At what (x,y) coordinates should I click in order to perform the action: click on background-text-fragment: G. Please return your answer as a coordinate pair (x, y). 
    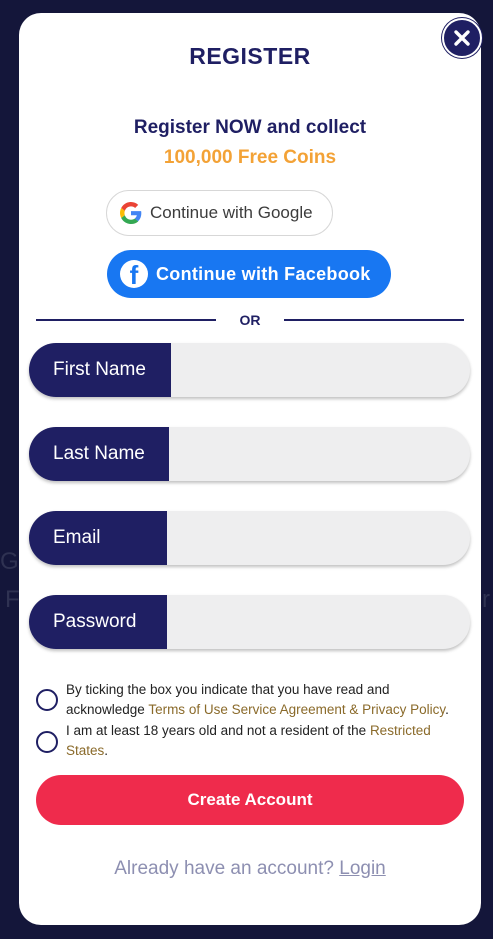
    Looking at the image, I should click on (9, 561).